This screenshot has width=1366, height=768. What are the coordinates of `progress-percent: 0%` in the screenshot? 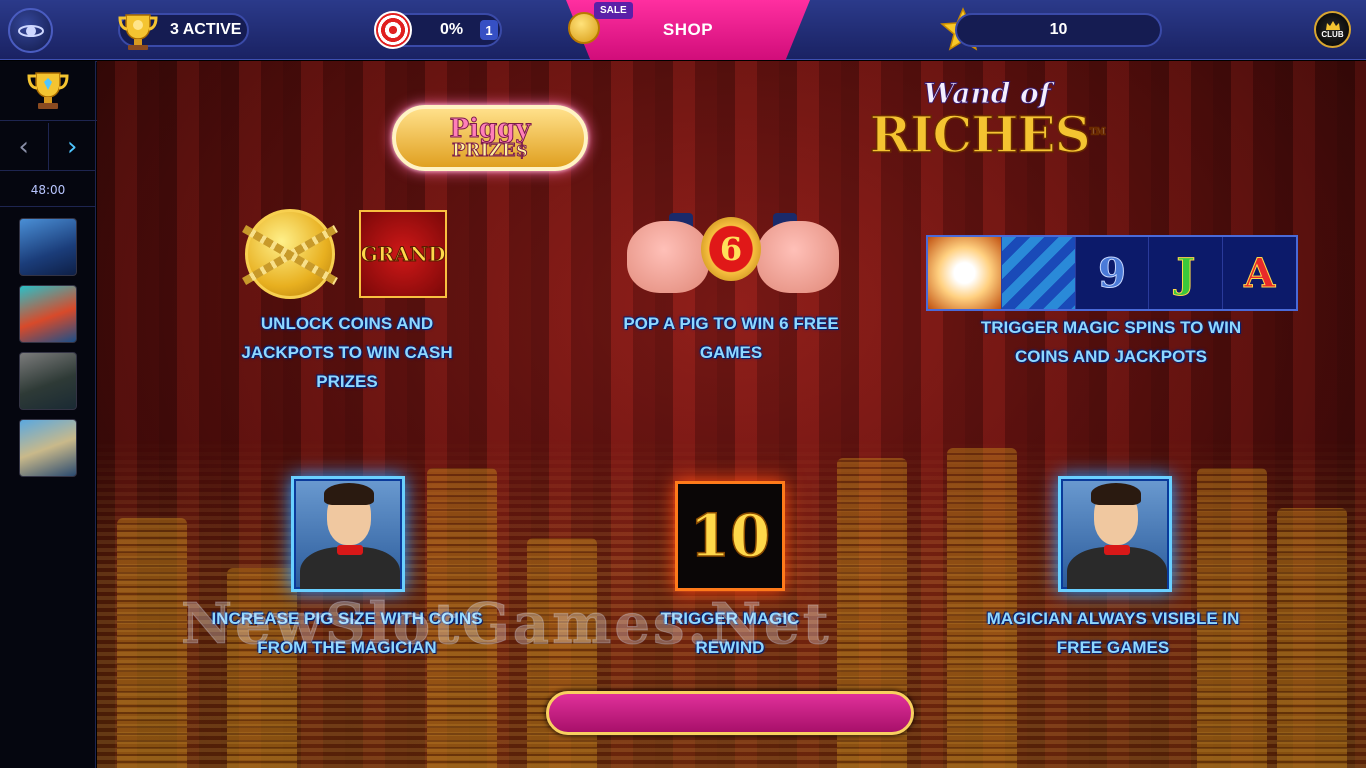 It's located at (452, 29).